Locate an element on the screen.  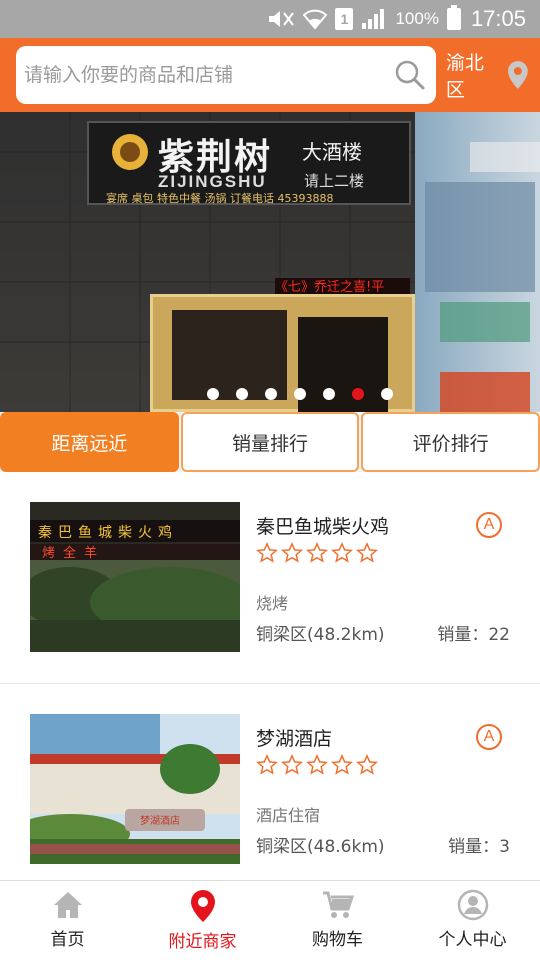
banner-sign-pinyin: ZIJINGSHU is located at coordinates (212, 181).